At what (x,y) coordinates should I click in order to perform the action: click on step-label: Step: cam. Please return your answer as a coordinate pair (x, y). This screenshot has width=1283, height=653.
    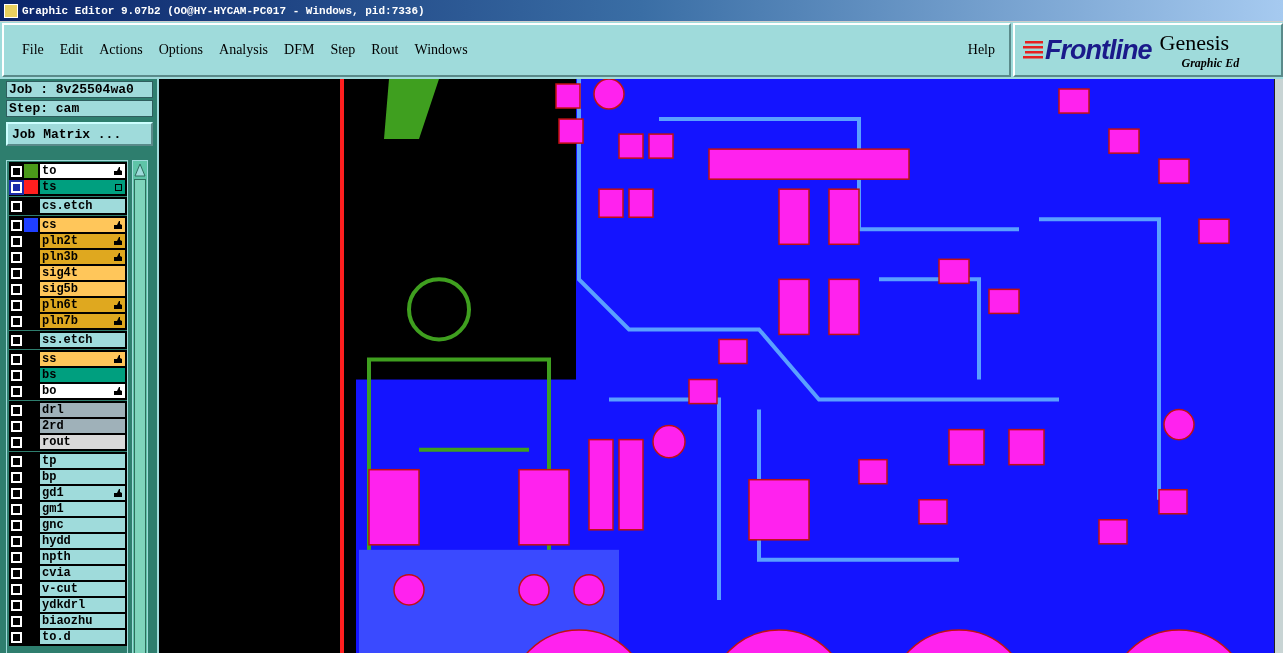
    Looking at the image, I should click on (79, 108).